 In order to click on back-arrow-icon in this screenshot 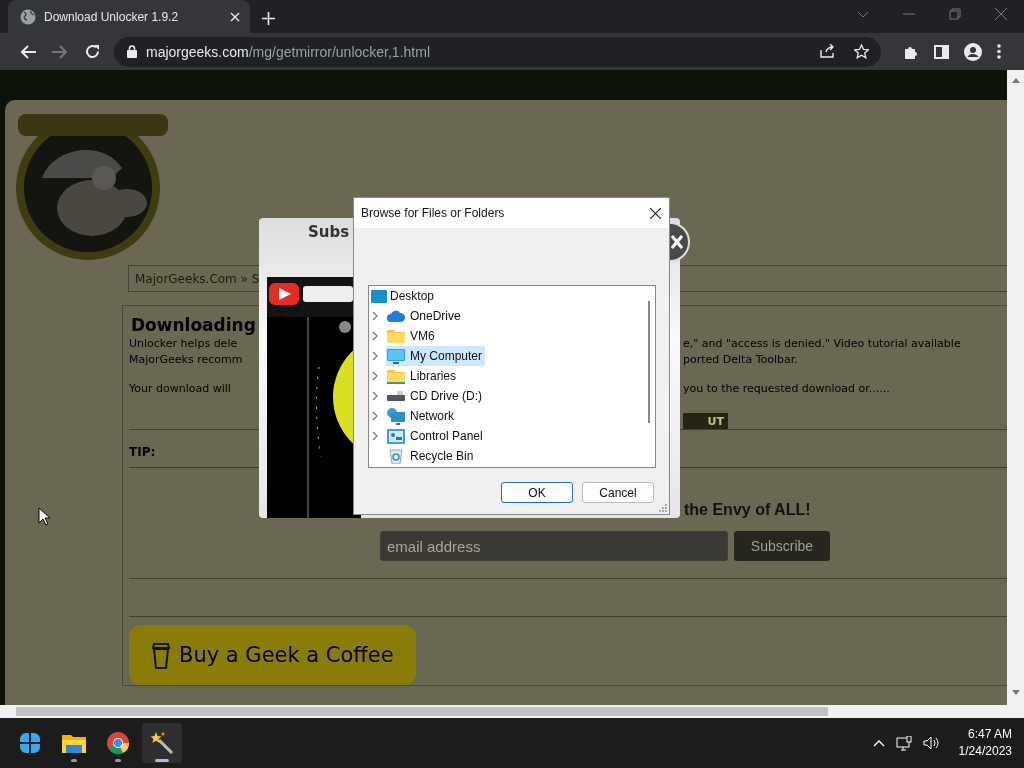, I will do `click(28, 51)`.